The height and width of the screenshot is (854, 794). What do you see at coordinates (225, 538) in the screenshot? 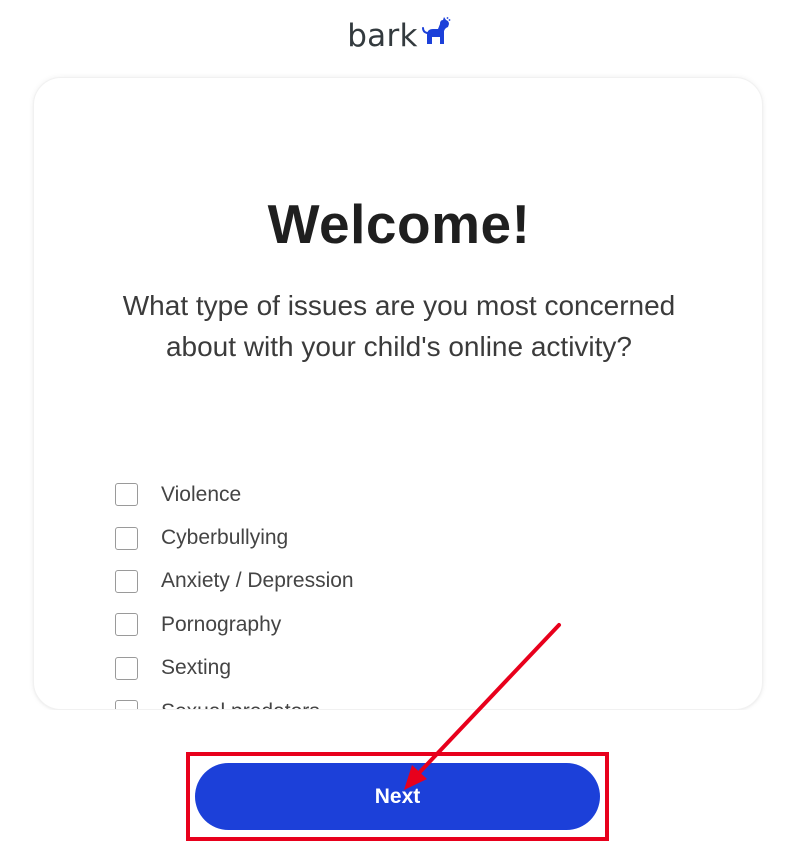
I see `option-label: Cyberbullying` at bounding box center [225, 538].